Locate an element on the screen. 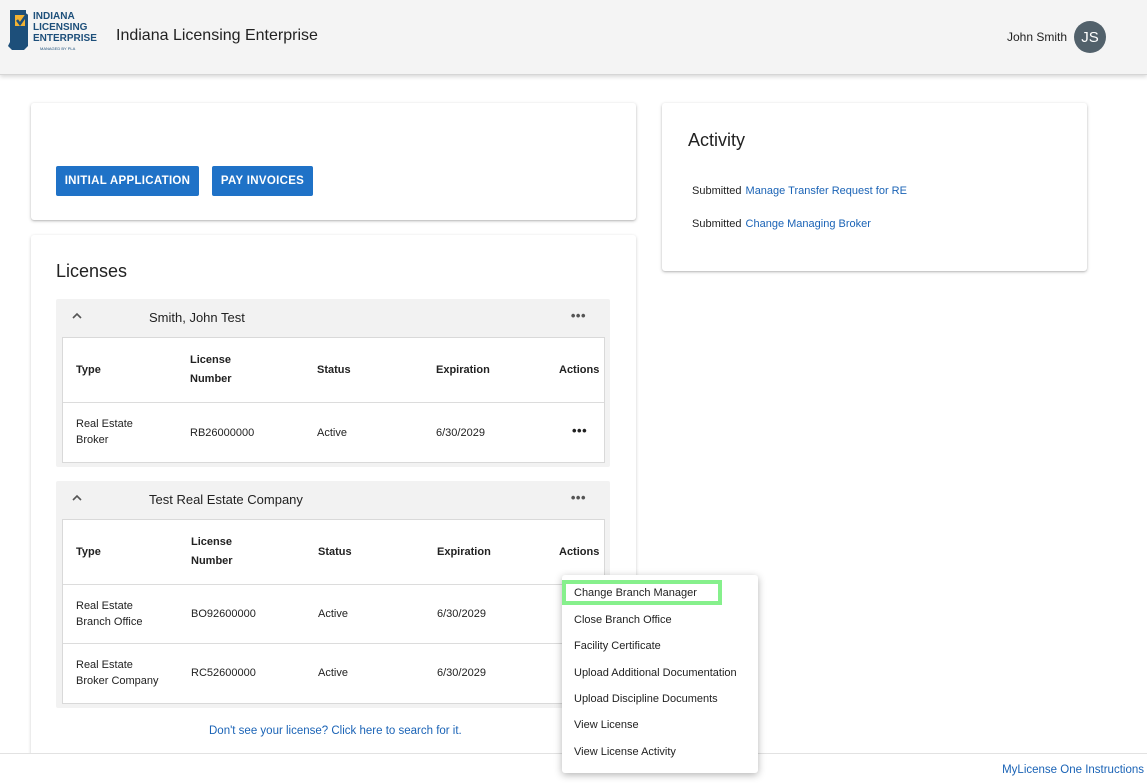 The width and height of the screenshot is (1147, 783). menu-item-upload-discipline-documents: Upload Discipline Documents is located at coordinates (646, 699).